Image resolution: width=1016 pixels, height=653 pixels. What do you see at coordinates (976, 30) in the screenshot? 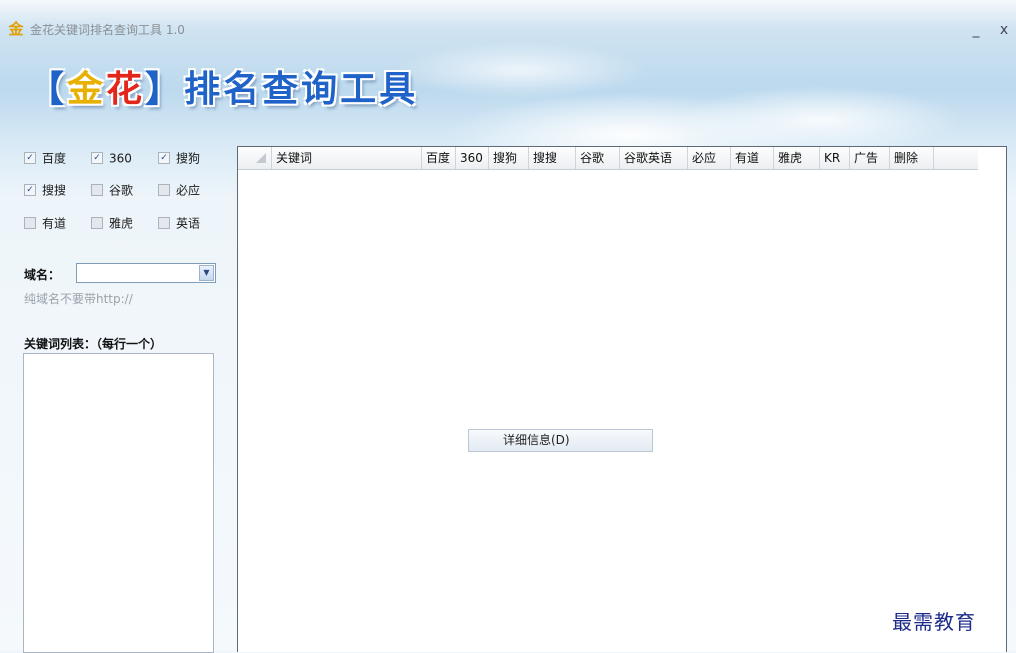
I see `minimize-button: _` at bounding box center [976, 30].